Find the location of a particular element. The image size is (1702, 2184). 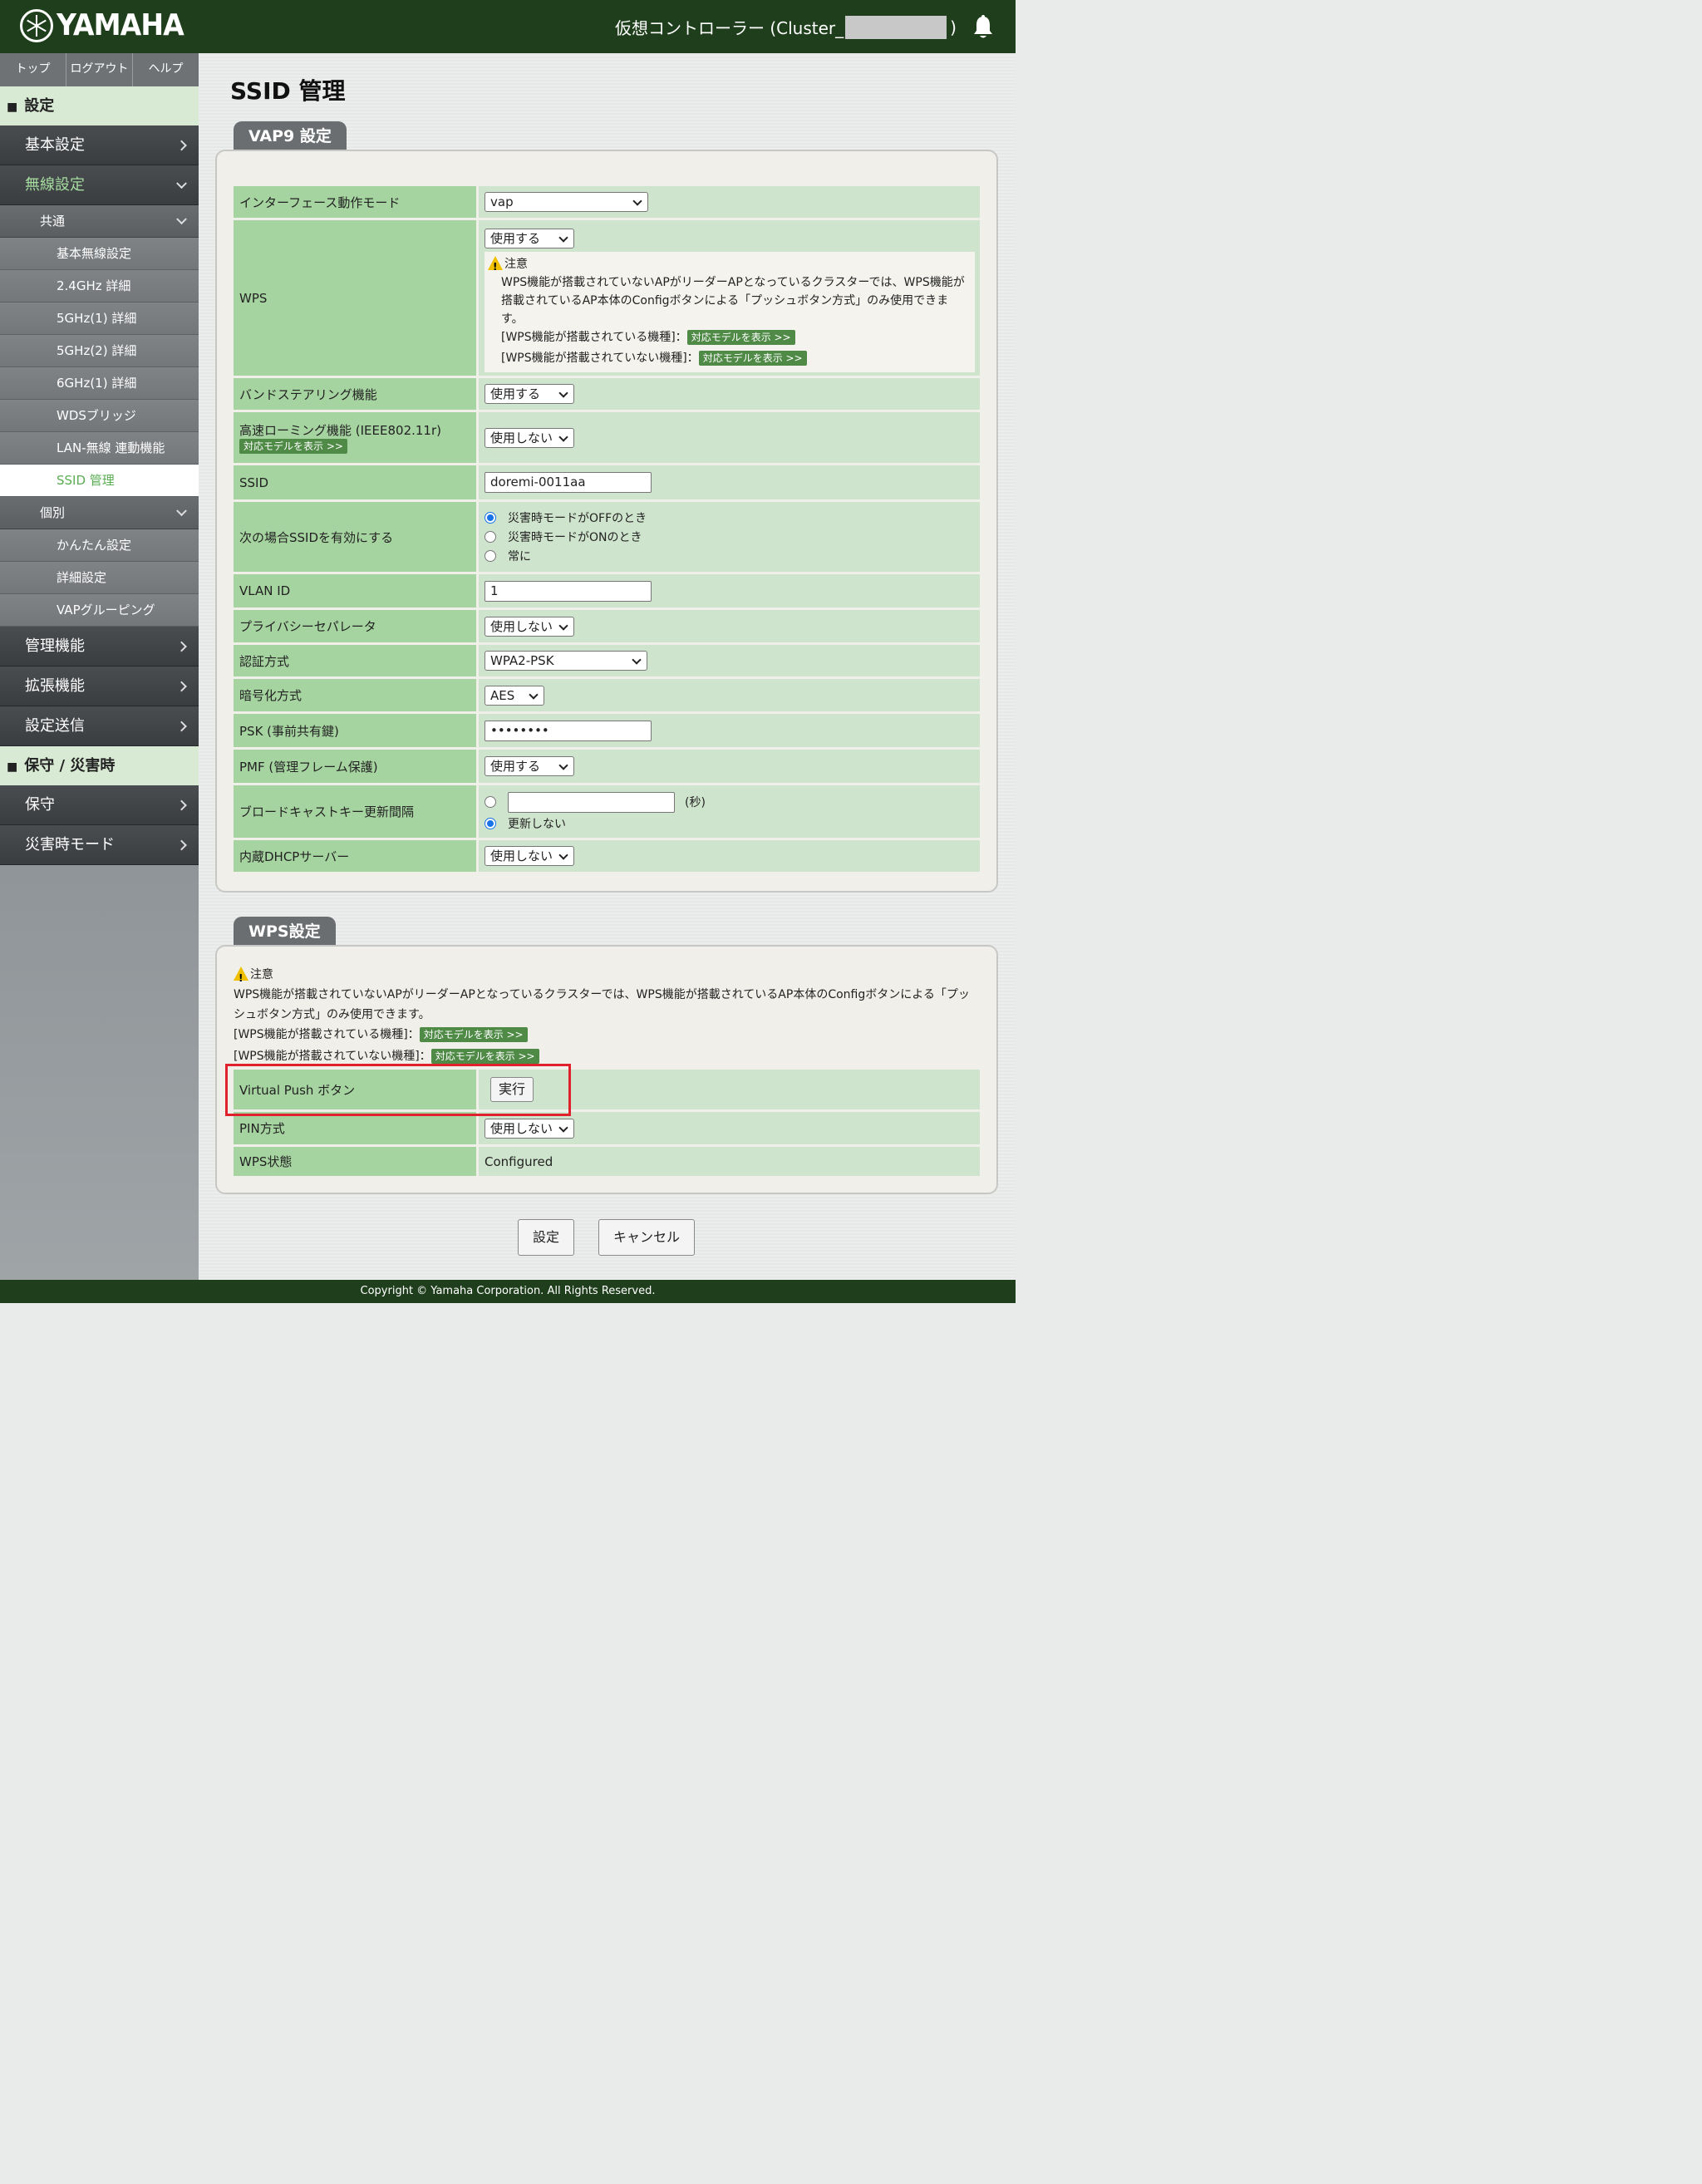

ssid-enable-label: 次の場合SSIDを有効にする is located at coordinates (356, 538).